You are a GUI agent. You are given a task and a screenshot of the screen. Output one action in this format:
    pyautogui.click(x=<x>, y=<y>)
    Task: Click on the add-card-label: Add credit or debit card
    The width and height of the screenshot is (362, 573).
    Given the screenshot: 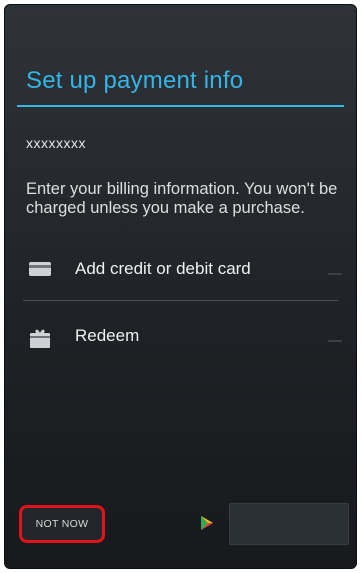 What is the action you would take?
    pyautogui.click(x=163, y=268)
    